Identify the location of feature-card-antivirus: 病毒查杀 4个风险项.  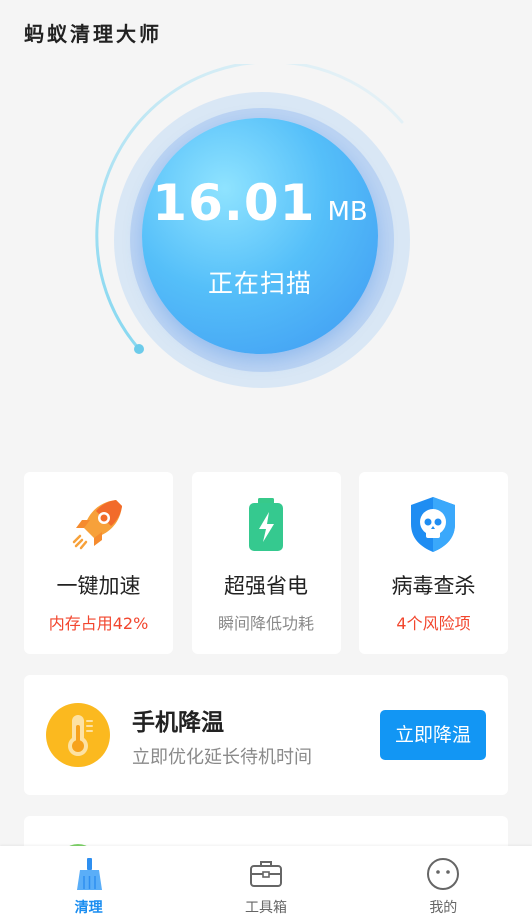
(433, 563).